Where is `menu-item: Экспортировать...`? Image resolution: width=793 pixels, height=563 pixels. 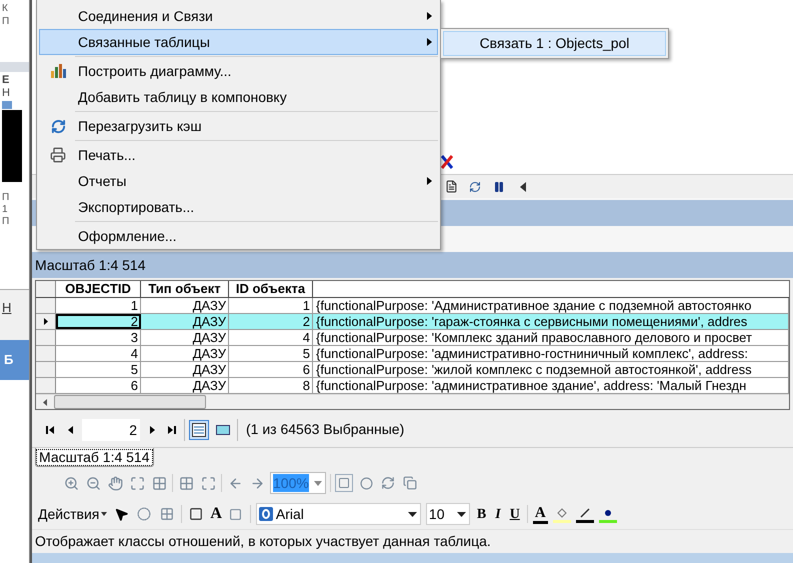
menu-item: Экспортировать... is located at coordinates (238, 207).